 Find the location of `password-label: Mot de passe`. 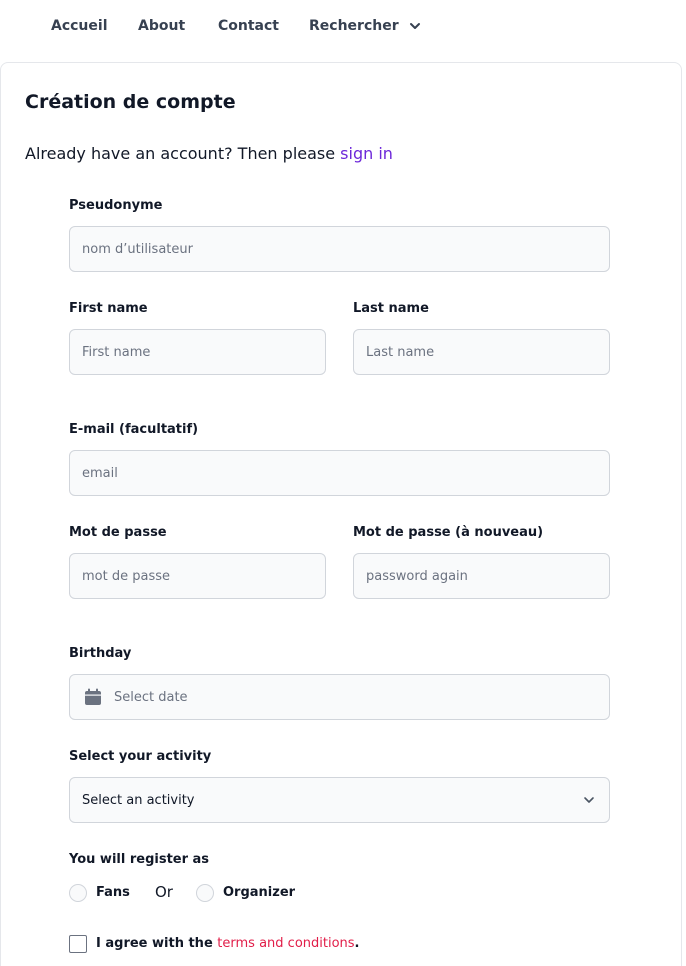

password-label: Mot de passe is located at coordinates (118, 532).